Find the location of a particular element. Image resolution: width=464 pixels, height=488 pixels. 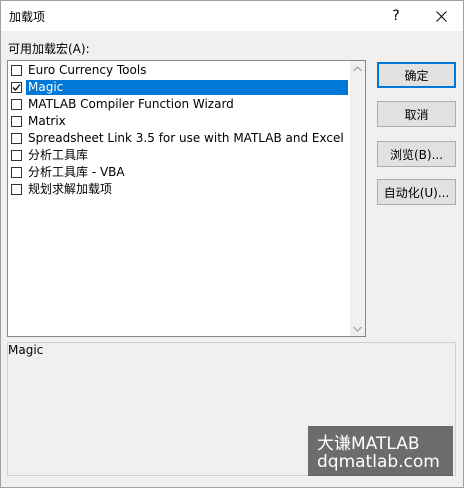

addin-item: Magic is located at coordinates (179, 87).